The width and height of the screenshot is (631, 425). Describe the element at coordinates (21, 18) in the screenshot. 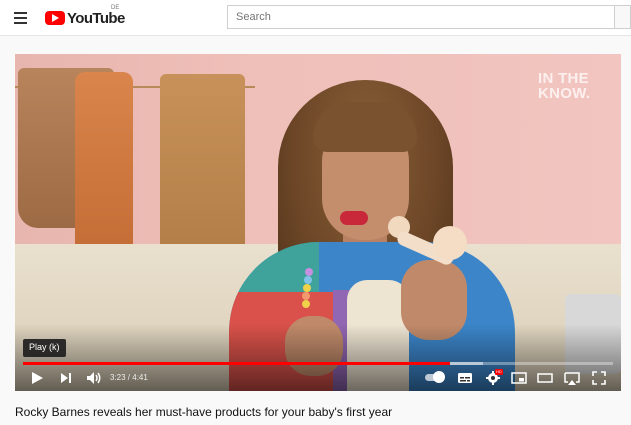

I see `hamburger-menu-icon` at that location.